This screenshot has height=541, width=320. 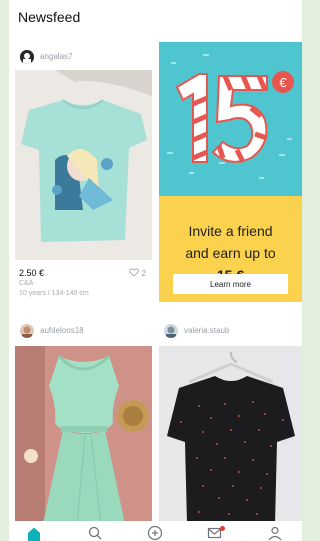 I want to click on user-row: aufdeloos18, so click(x=83, y=331).